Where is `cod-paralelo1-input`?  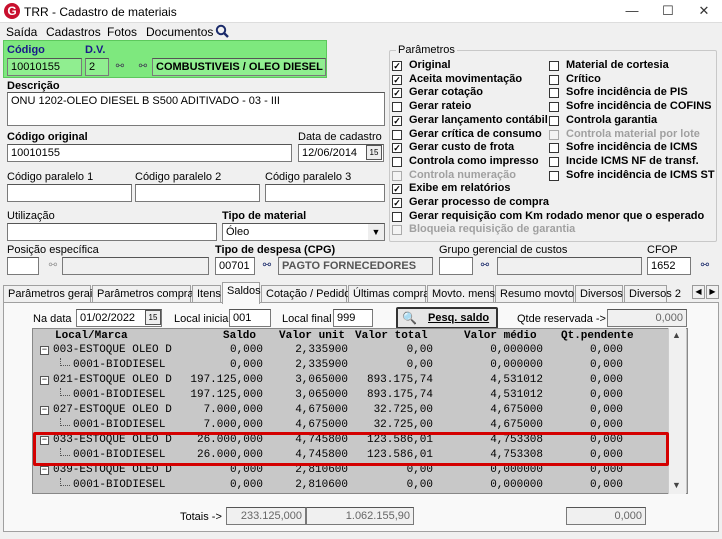
cod-paralelo1-input is located at coordinates (69, 193).